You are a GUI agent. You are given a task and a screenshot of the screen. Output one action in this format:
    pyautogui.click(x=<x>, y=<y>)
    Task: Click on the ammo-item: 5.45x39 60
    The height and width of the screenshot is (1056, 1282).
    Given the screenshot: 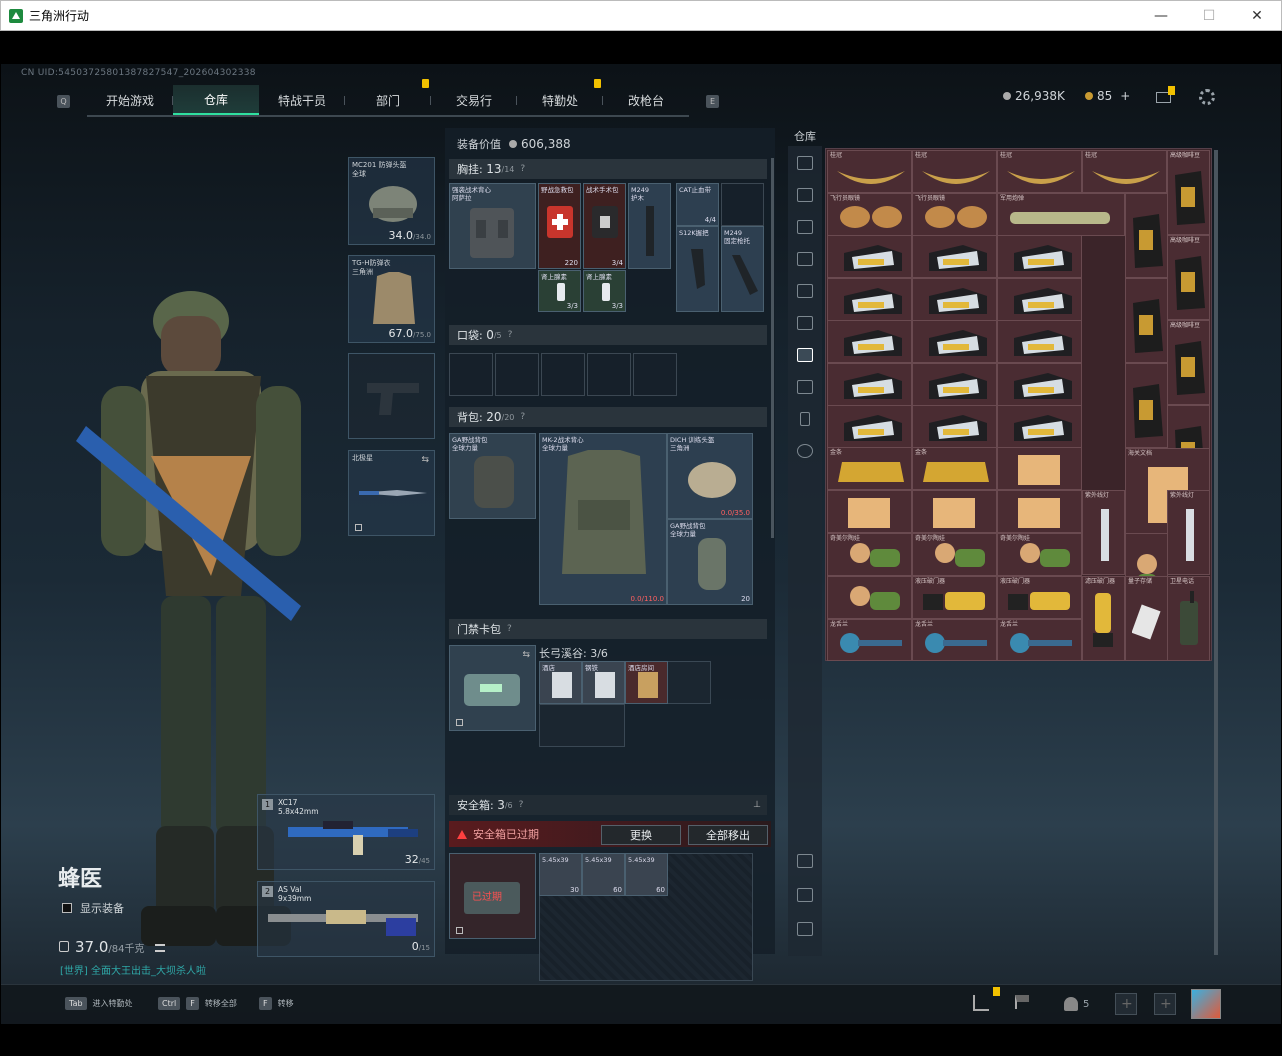 What is the action you would take?
    pyautogui.click(x=603, y=874)
    